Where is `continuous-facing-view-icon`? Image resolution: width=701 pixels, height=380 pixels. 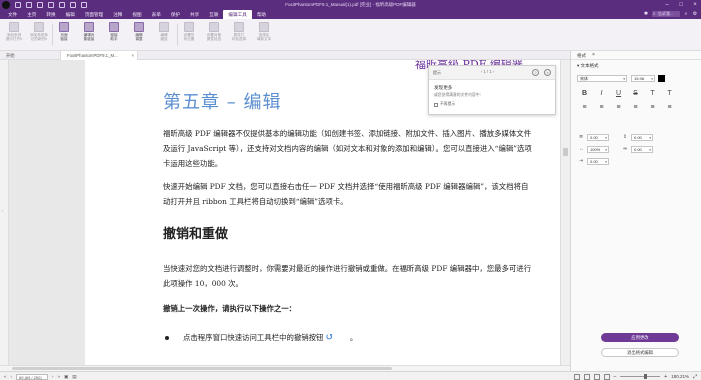
continuous-facing-view-icon is located at coordinates (606, 376).